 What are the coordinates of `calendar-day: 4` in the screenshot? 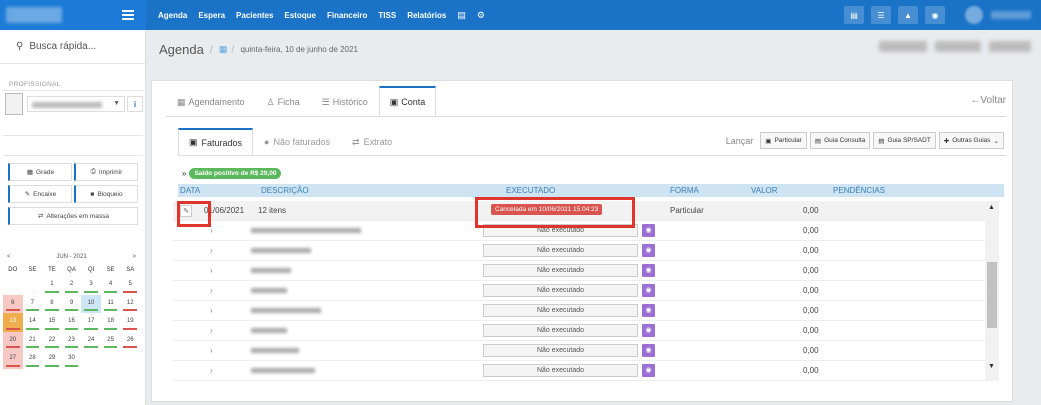 It's located at (111, 285).